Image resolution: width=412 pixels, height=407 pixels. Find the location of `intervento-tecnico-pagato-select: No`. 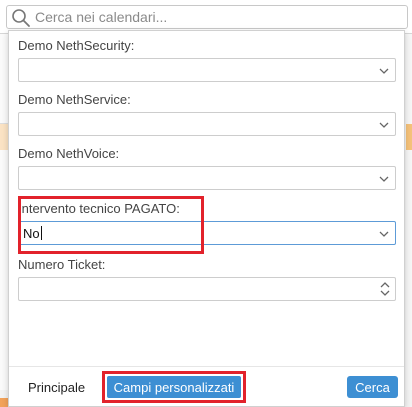

intervento-tecnico-pagato-select: No is located at coordinates (207, 233).